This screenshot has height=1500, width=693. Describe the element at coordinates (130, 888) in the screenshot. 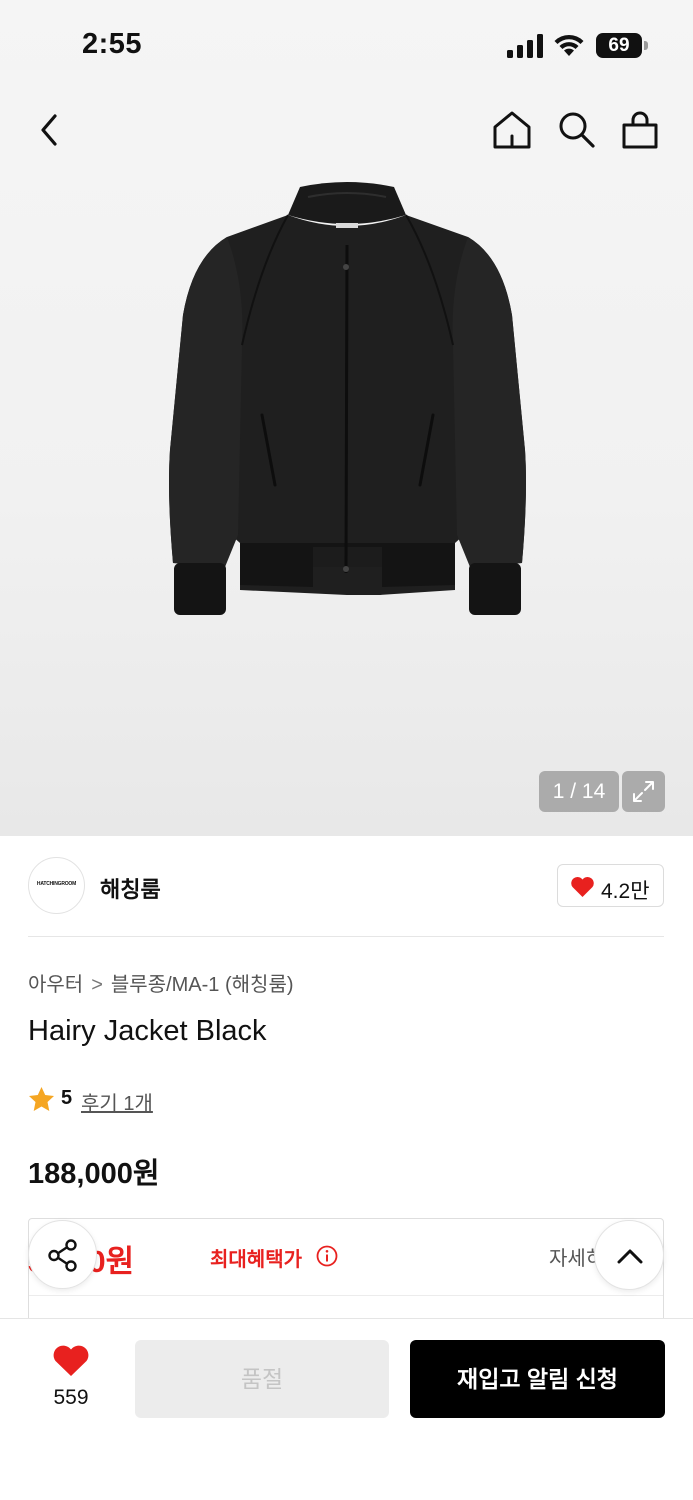

I see `brand-name: 해칭룸` at that location.